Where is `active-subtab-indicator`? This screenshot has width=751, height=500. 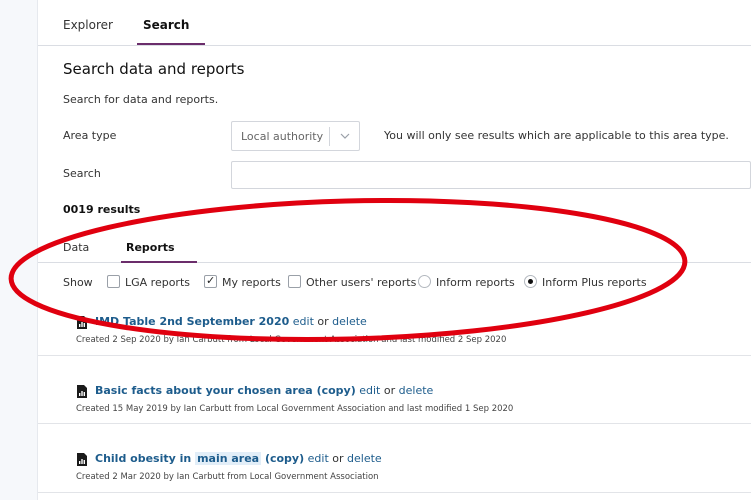 active-subtab-indicator is located at coordinates (159, 262).